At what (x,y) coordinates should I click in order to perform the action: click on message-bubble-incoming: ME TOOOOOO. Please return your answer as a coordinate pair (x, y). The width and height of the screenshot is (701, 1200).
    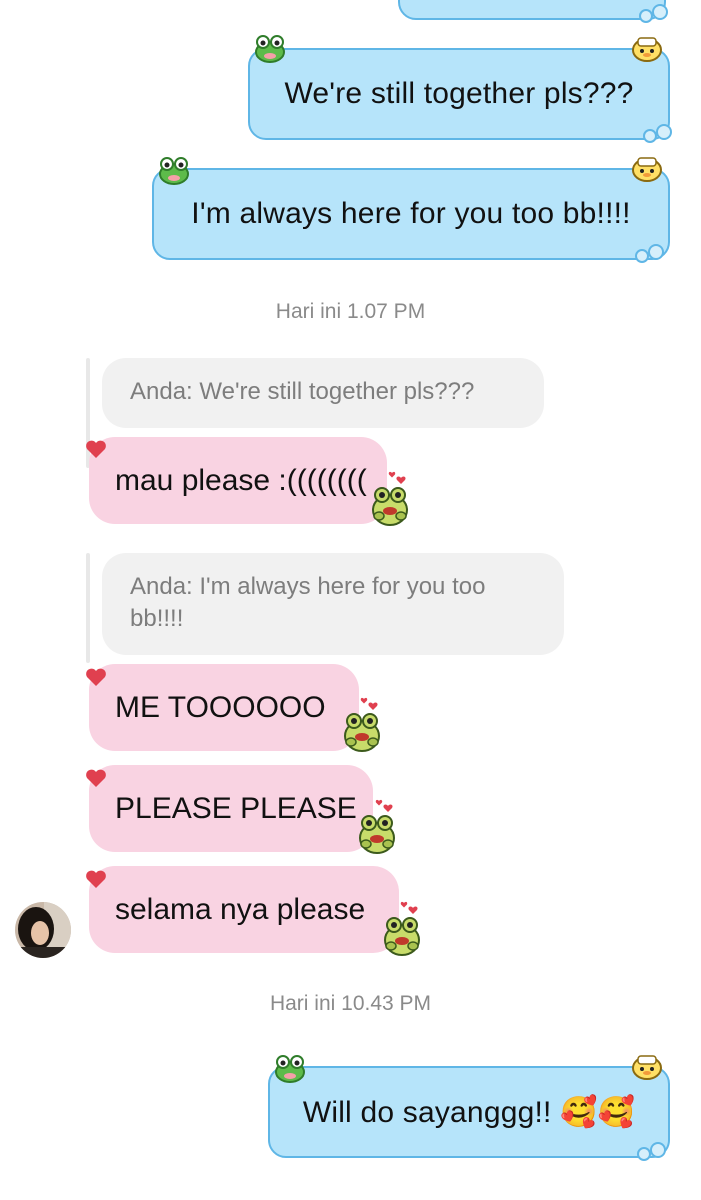
    Looking at the image, I should click on (224, 707).